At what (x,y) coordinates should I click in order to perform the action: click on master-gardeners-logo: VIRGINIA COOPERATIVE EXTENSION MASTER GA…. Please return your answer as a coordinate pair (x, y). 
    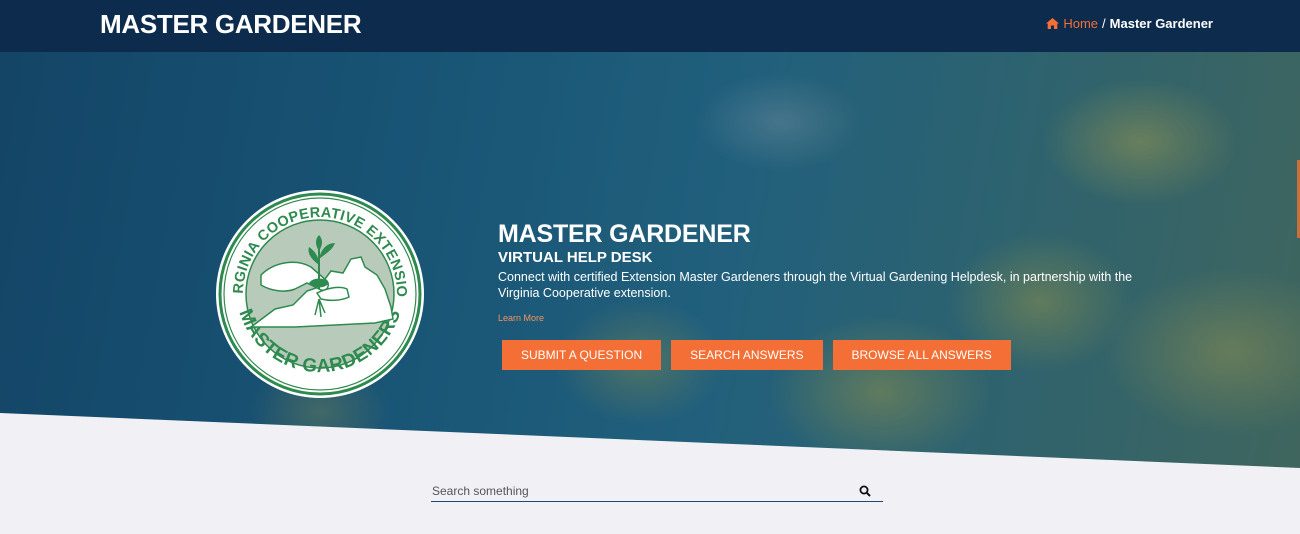
    Looking at the image, I should click on (319, 293).